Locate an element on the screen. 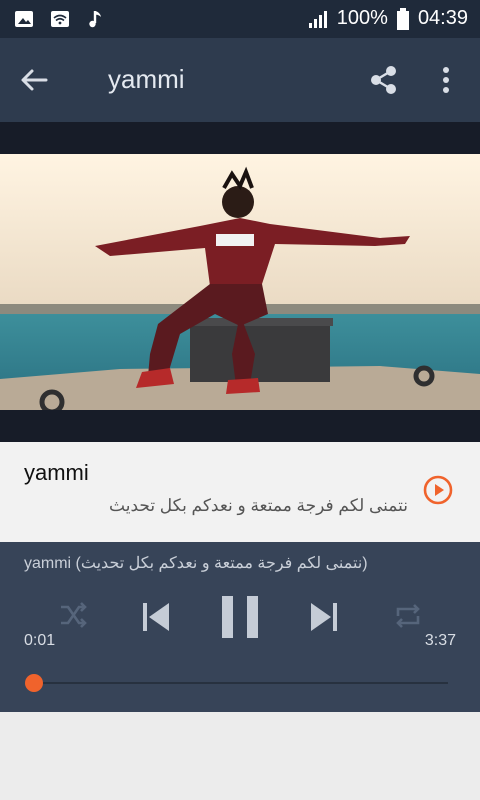 The height and width of the screenshot is (800, 480). track-title: yammi is located at coordinates (56, 472).